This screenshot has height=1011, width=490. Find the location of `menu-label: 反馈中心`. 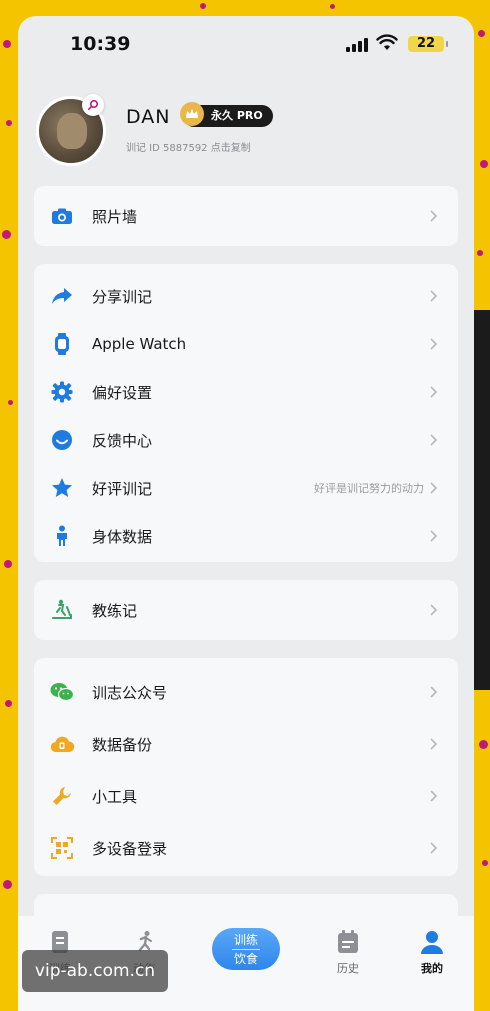

menu-label: 反馈中心 is located at coordinates (122, 440).